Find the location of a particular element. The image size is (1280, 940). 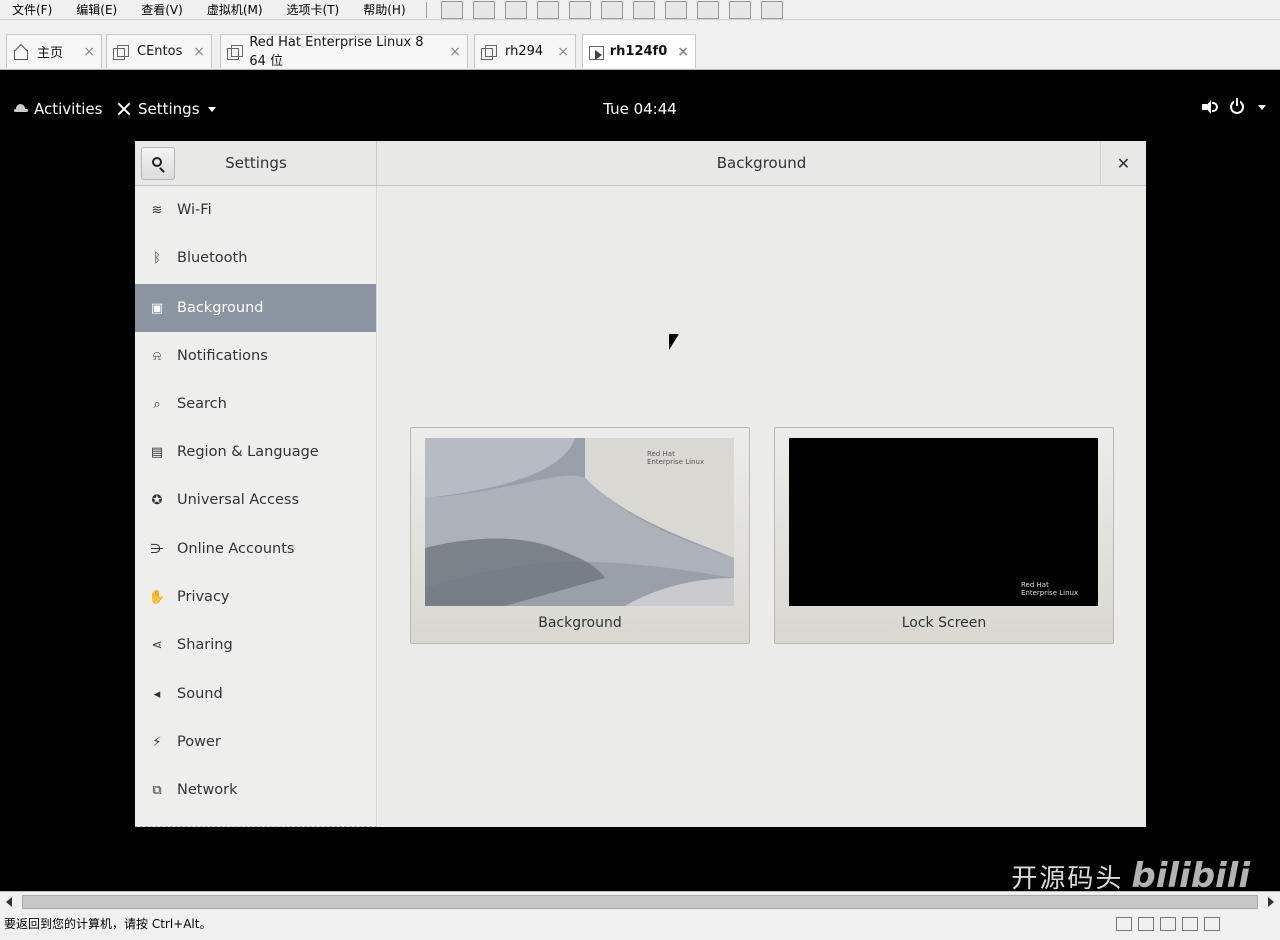

sidebar-item-network: ⧉ Network is located at coordinates (255, 790).